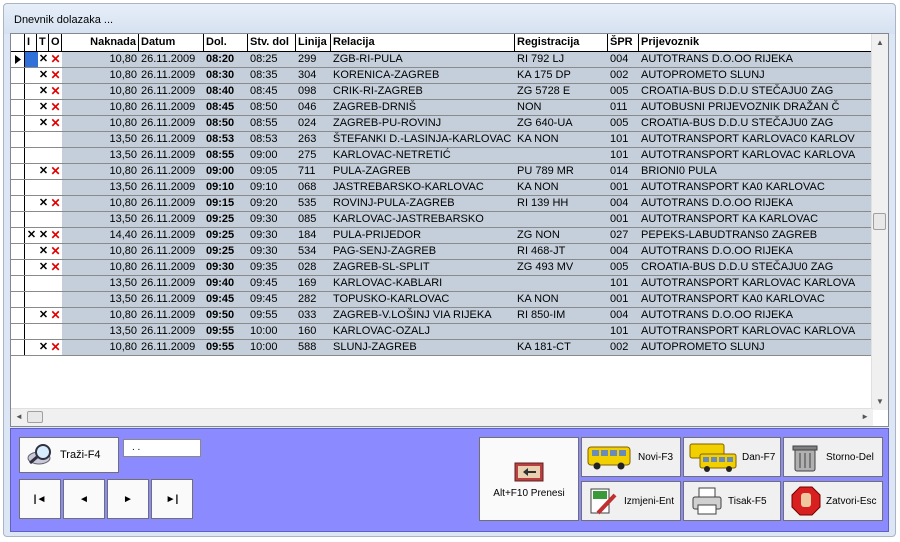  I want to click on vertical-scrollbar: ▲ ▼, so click(879, 222).